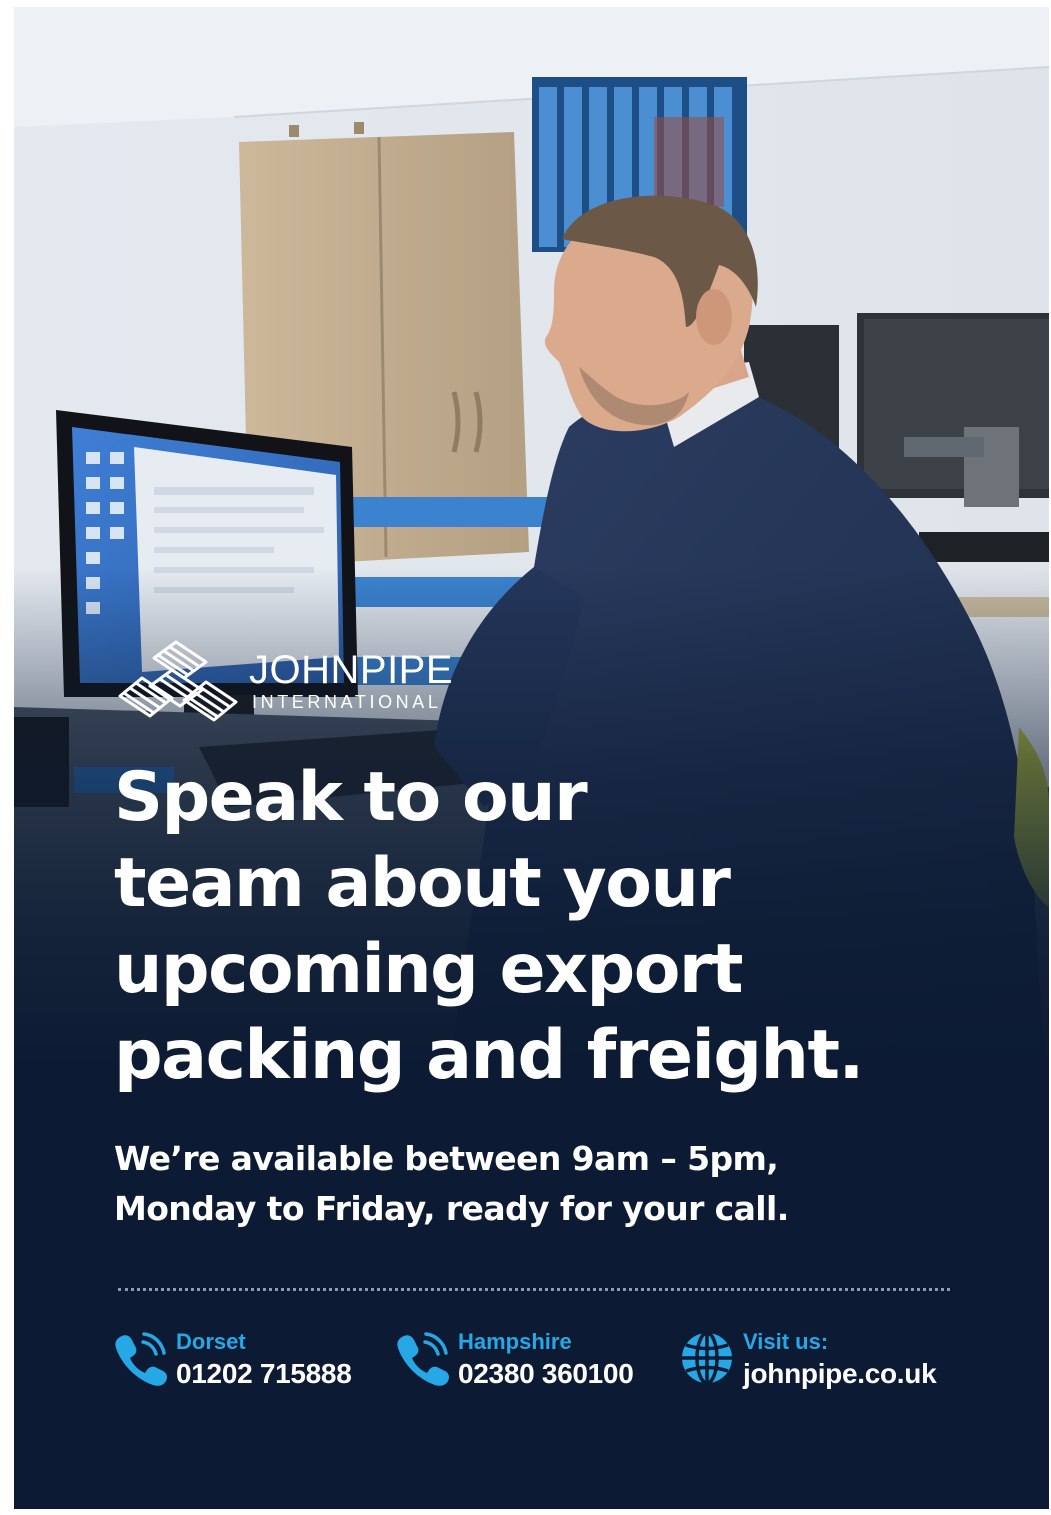 Image resolution: width=1051 pixels, height=1515 pixels. Describe the element at coordinates (451, 1208) in the screenshot. I see `availability-line-2: Monday to Friday, ready for your call.` at that location.